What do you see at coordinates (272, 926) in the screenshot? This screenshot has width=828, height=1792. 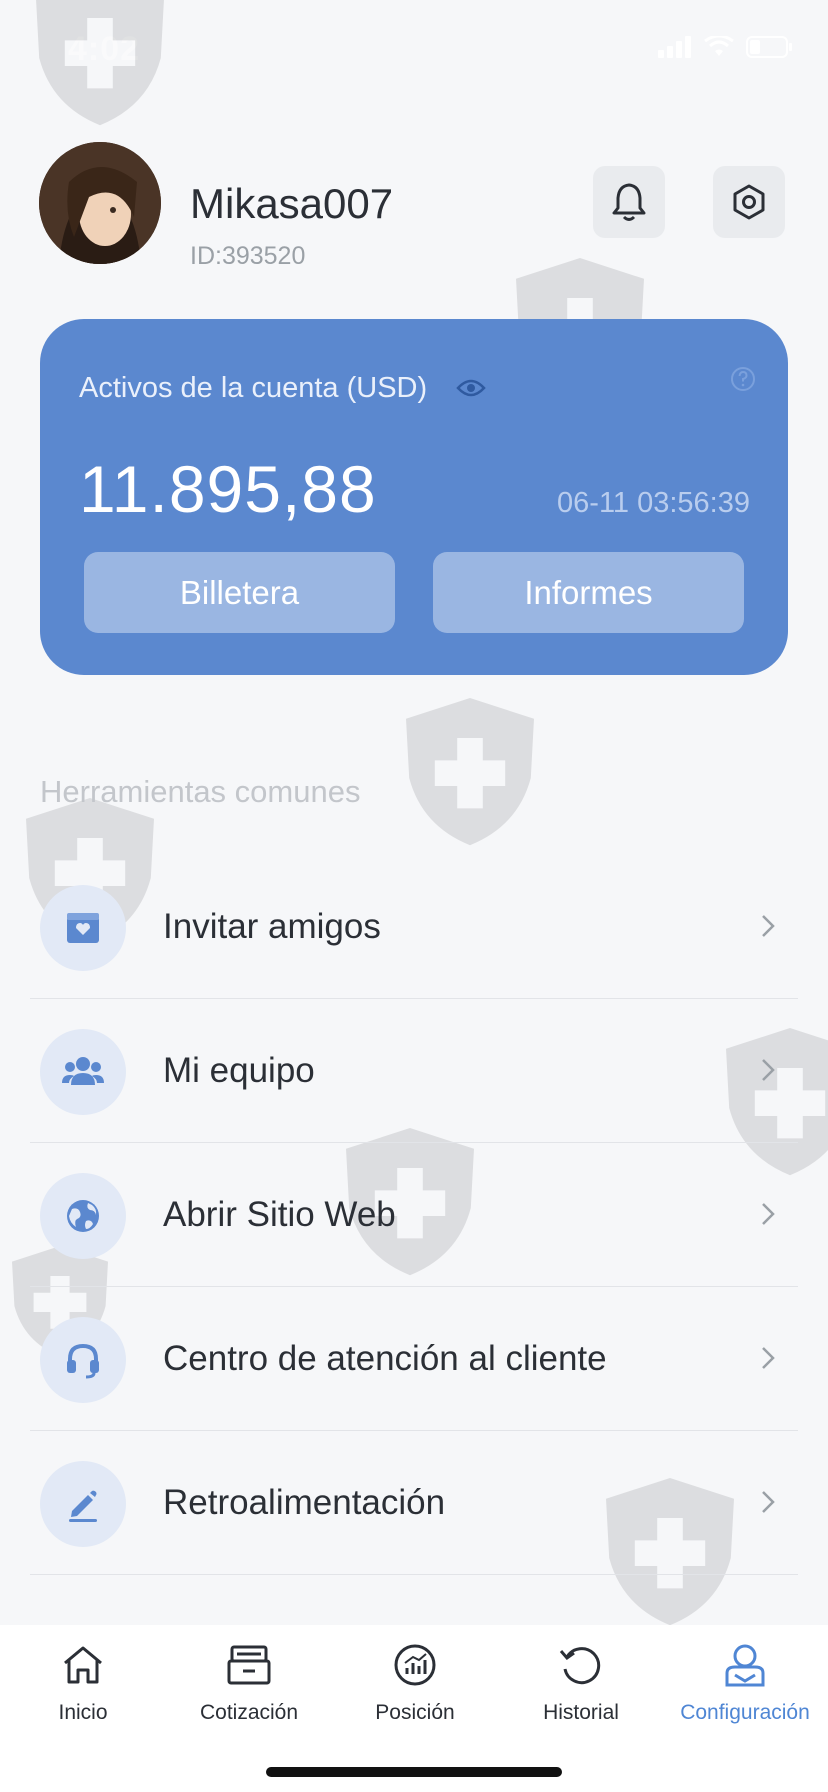 I see `menu-item-label: Invitar amigos` at bounding box center [272, 926].